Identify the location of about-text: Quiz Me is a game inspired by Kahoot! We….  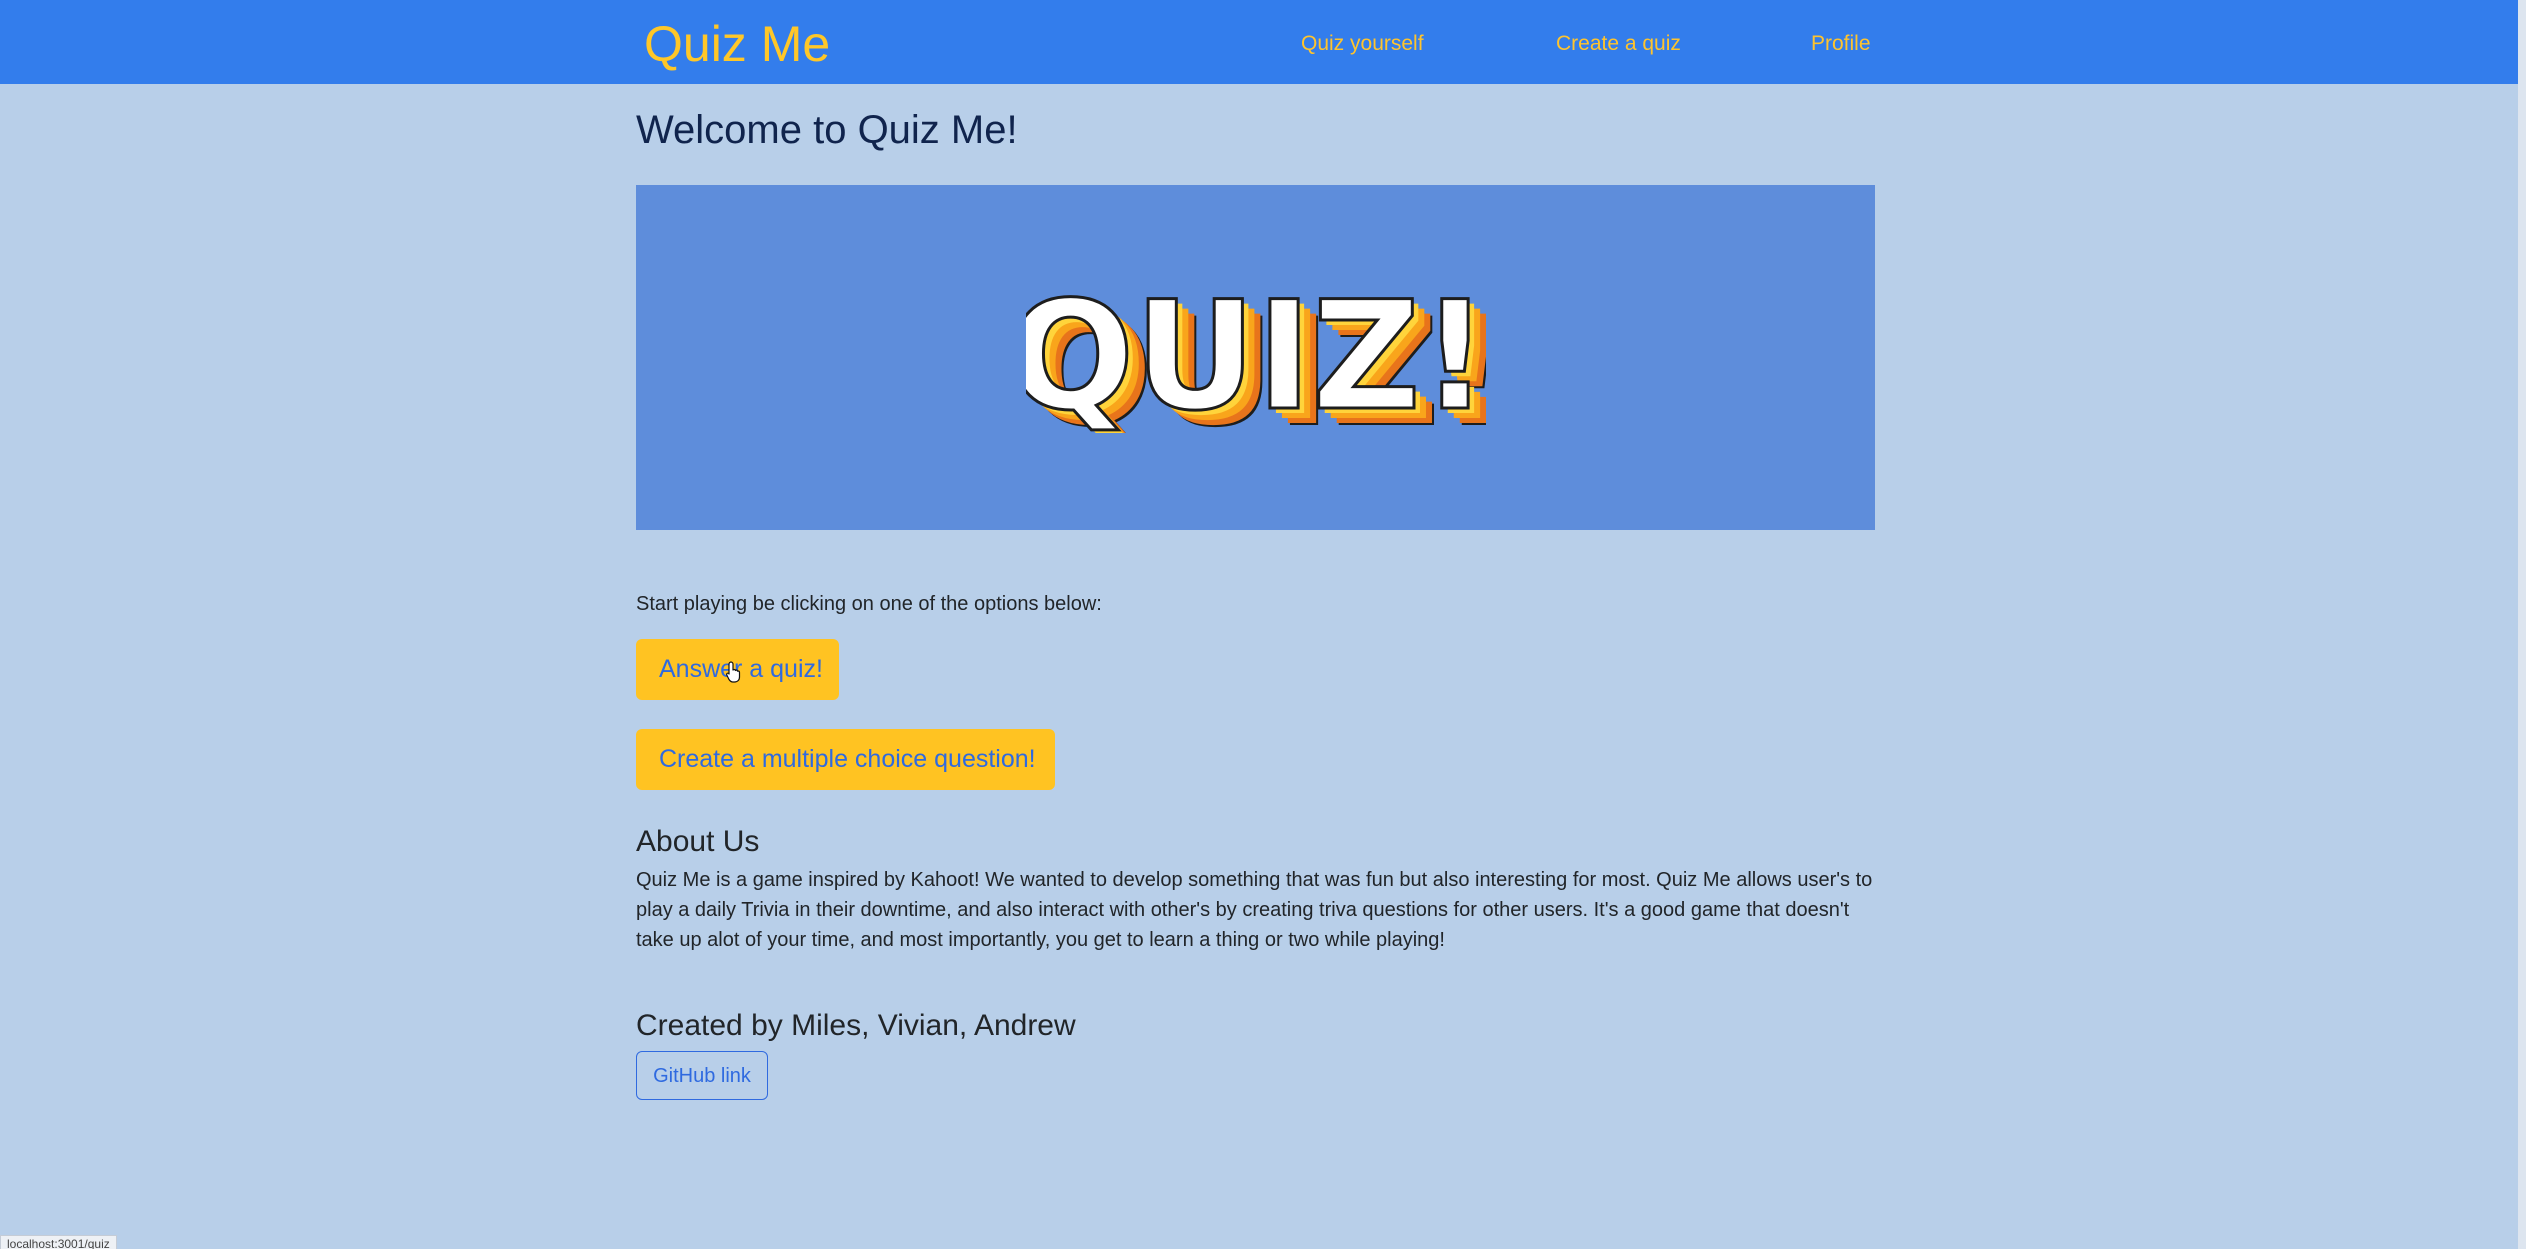
(1254, 910).